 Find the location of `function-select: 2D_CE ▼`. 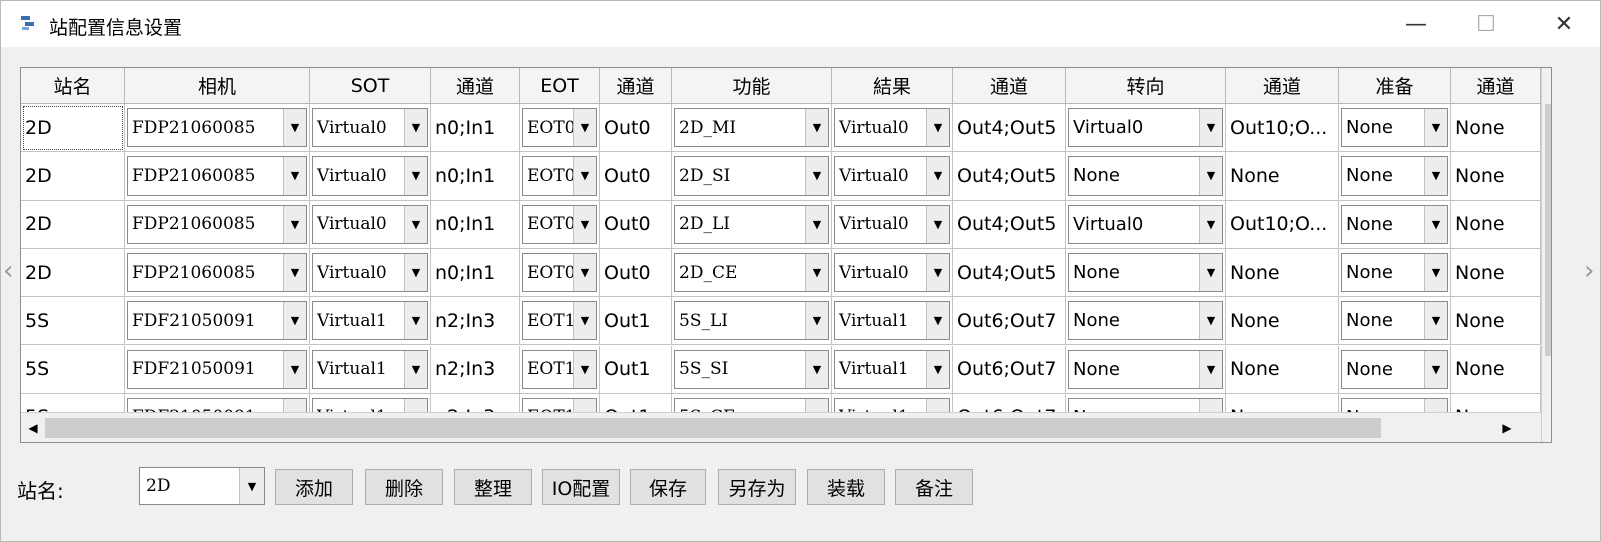

function-select: 2D_CE ▼ is located at coordinates (751, 272).